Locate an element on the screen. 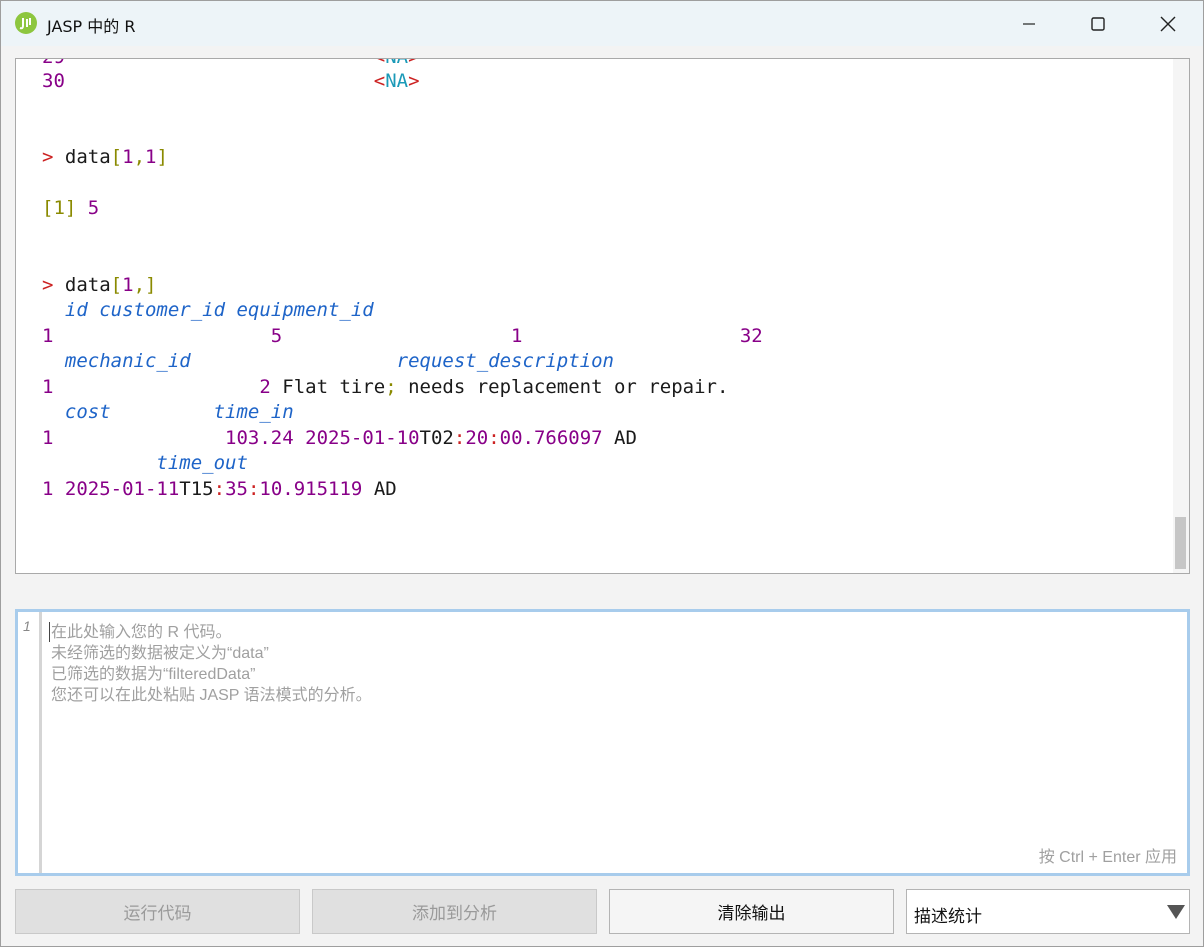 The width and height of the screenshot is (1204, 947). close-button is located at coordinates (1168, 23).